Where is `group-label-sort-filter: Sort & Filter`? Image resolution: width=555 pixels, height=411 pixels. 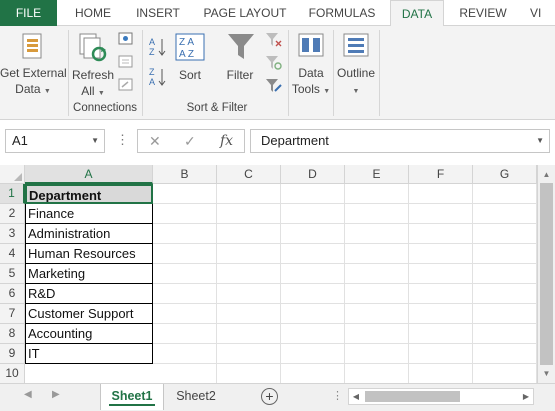 group-label-sort-filter: Sort & Filter is located at coordinates (217, 108).